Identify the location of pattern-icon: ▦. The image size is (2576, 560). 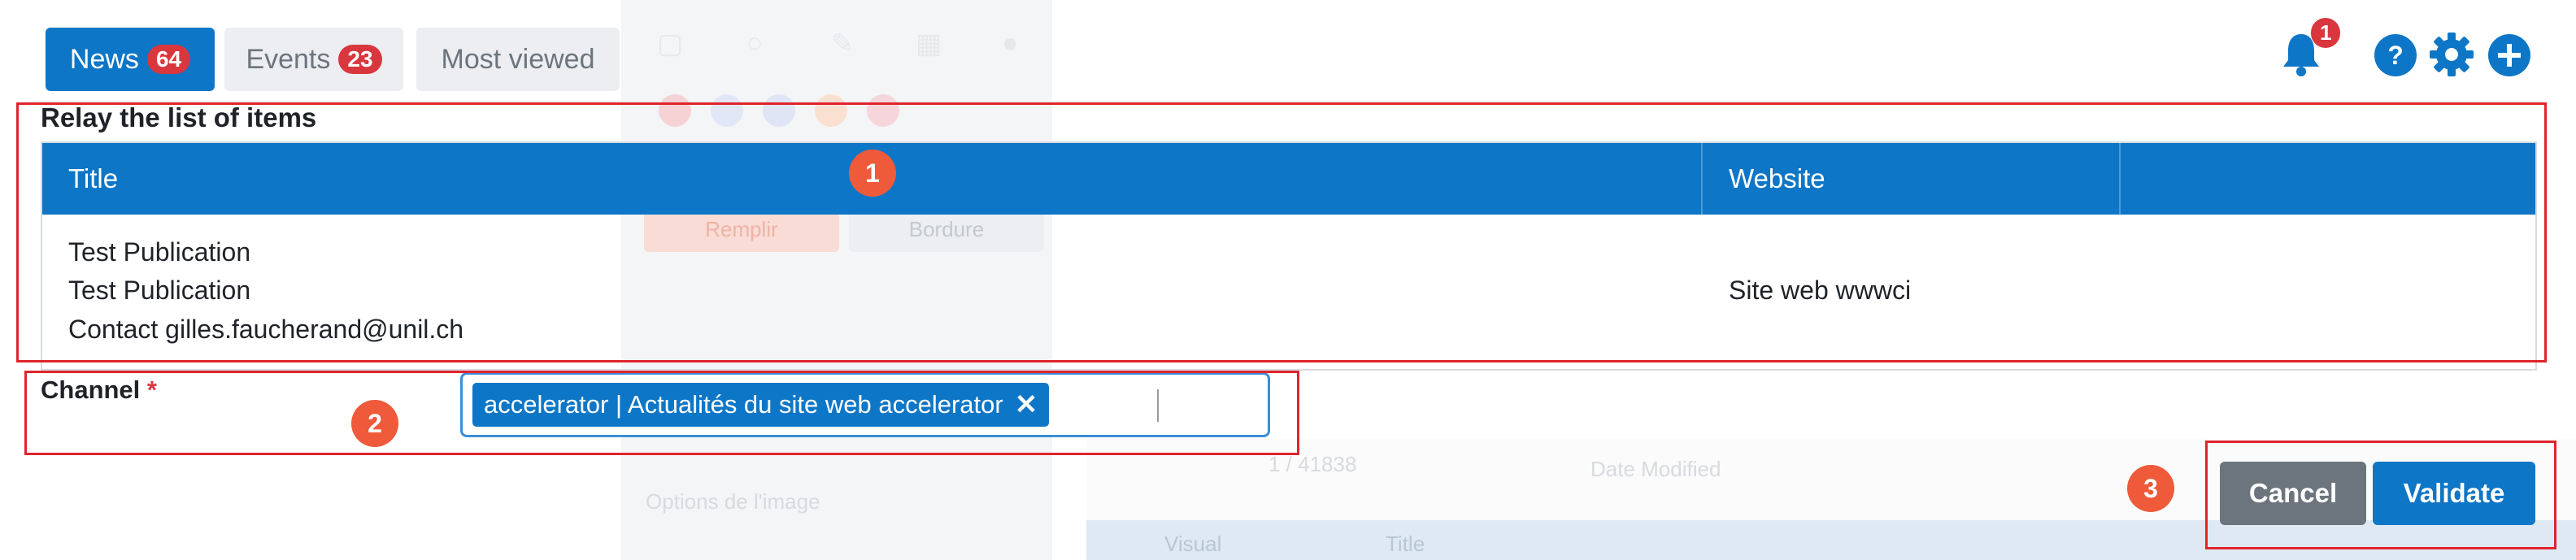
(929, 43).